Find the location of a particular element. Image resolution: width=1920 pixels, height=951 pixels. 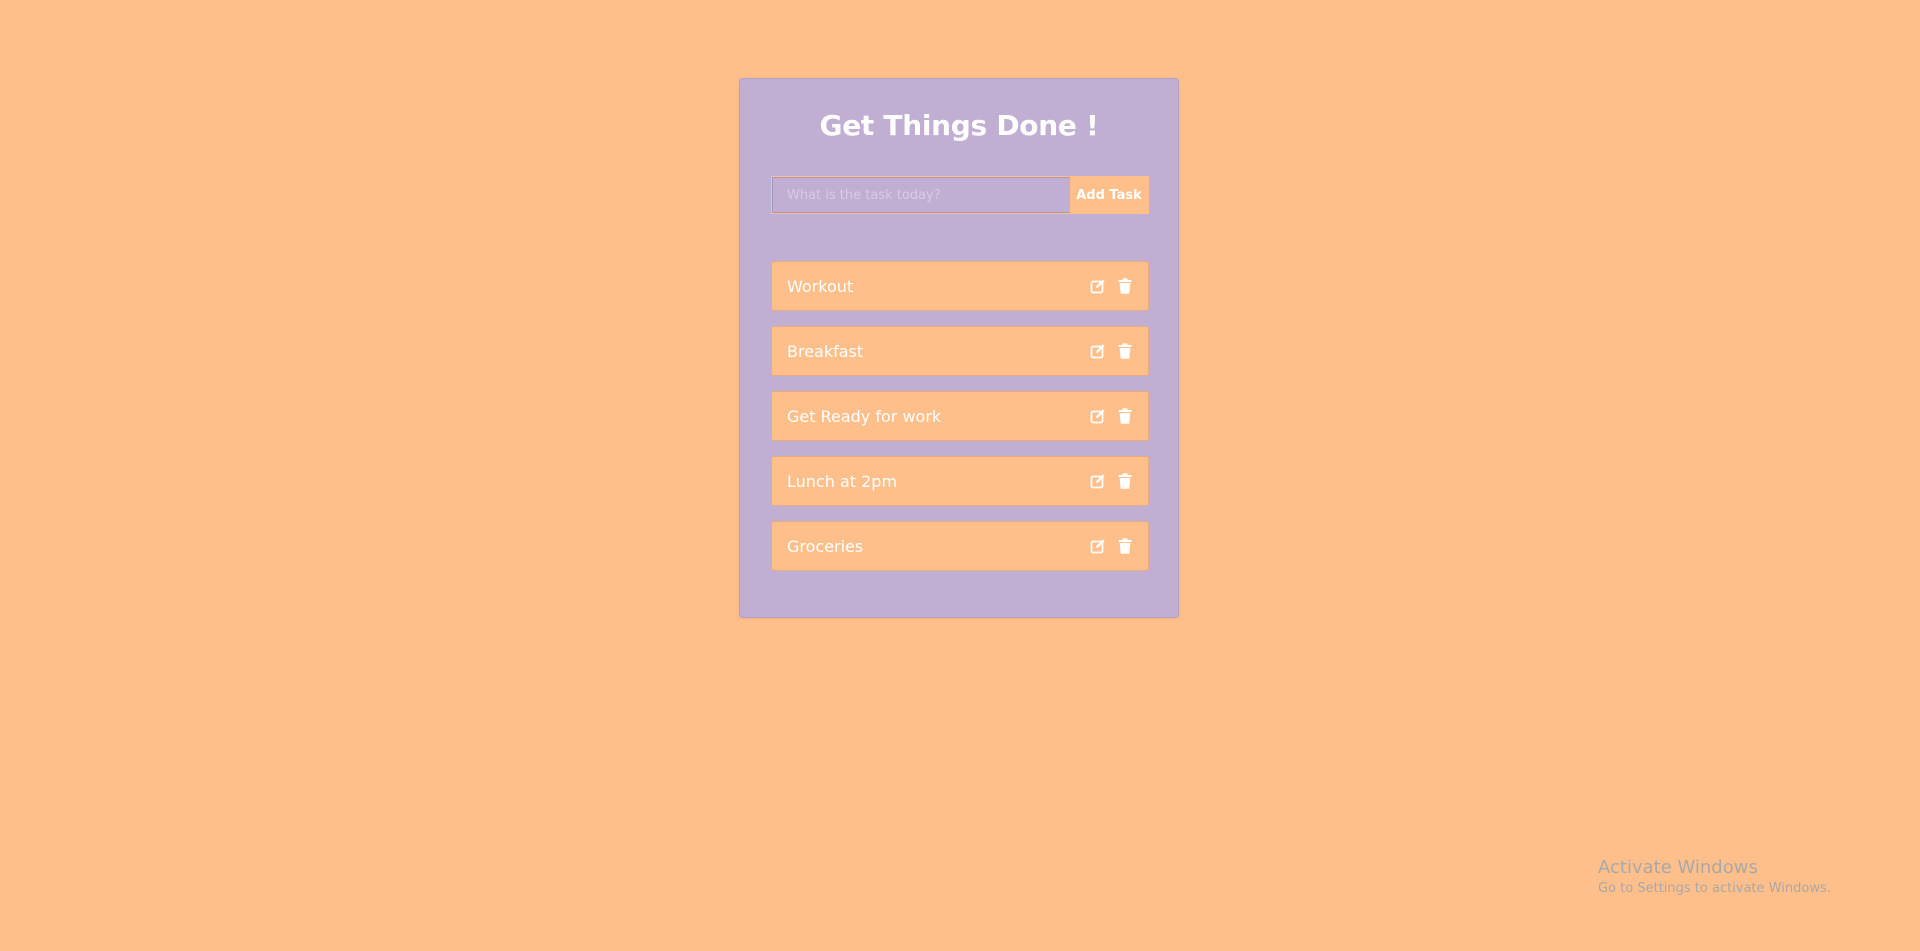

task-label: Groceries is located at coordinates (933, 546).